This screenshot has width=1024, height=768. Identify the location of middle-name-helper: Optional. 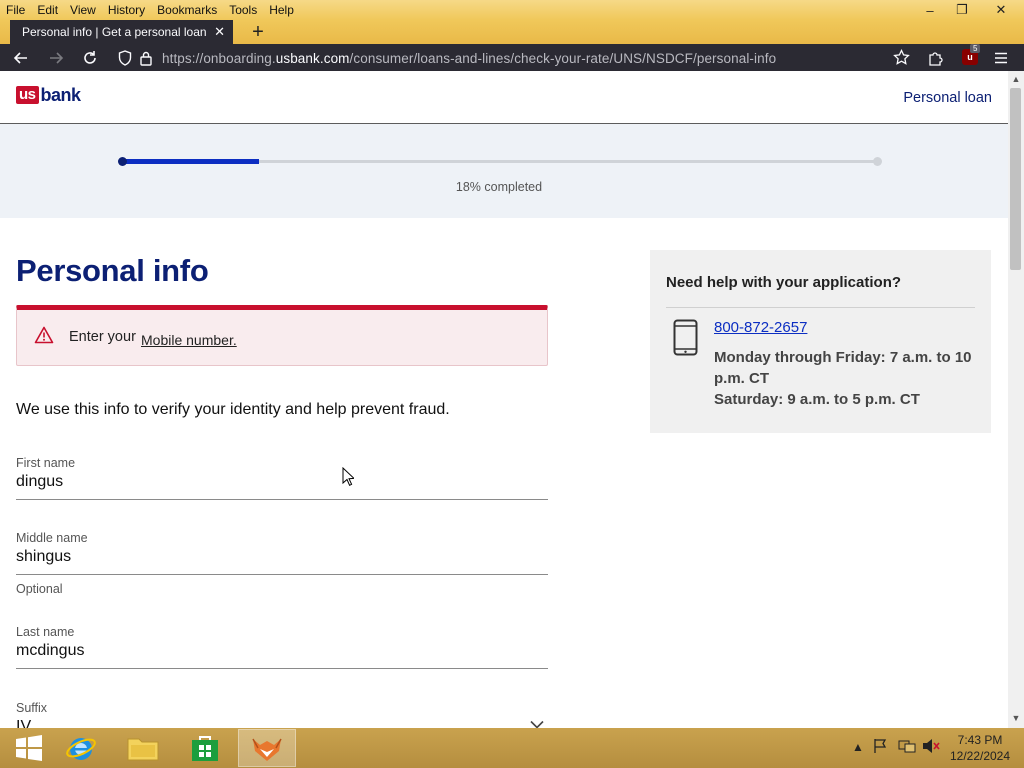
(39, 589).